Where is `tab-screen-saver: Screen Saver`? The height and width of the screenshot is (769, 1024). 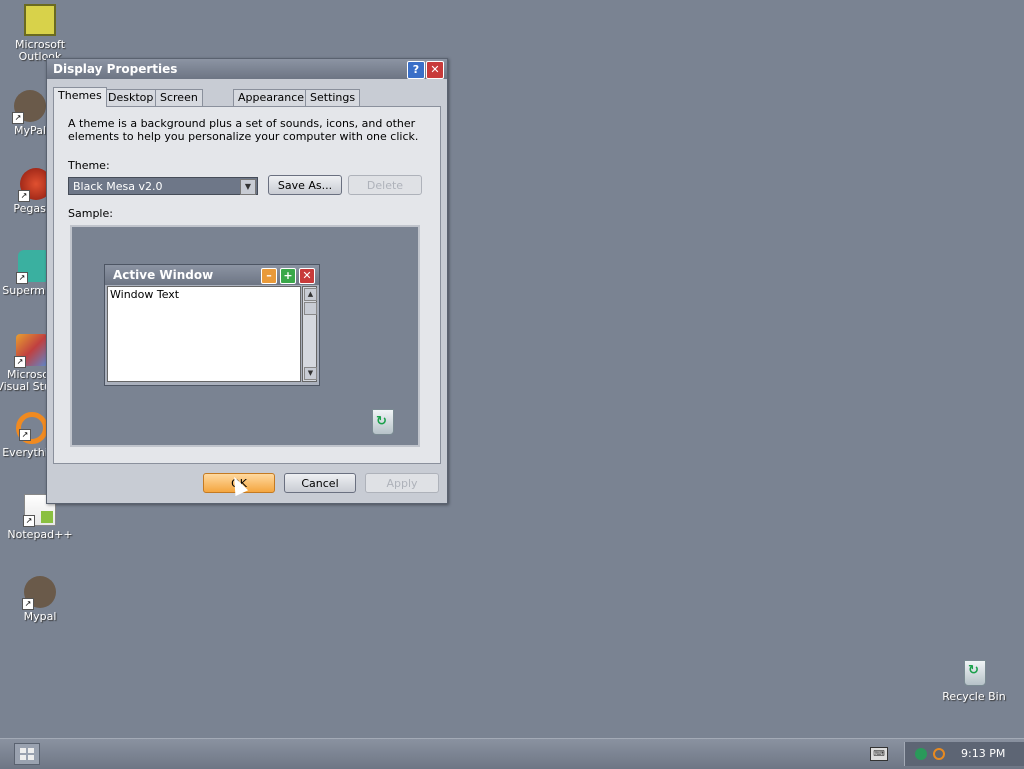 tab-screen-saver: Screen Saver is located at coordinates (179, 104).